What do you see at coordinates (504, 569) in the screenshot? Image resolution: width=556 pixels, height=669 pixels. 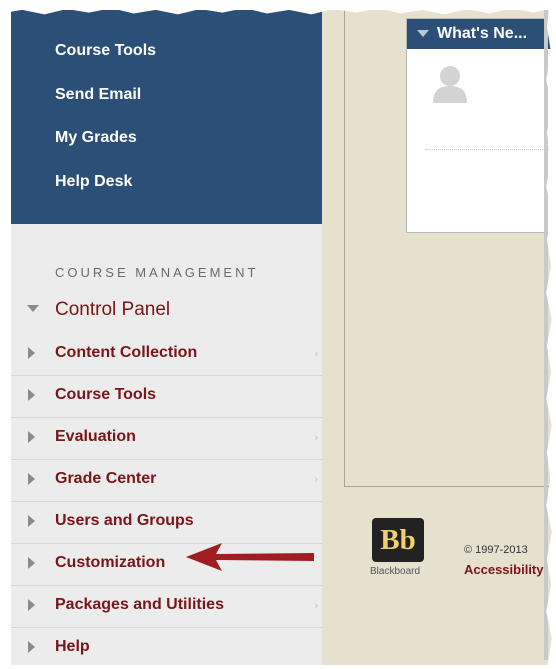 I see `accessibility-link: Accessibility` at bounding box center [504, 569].